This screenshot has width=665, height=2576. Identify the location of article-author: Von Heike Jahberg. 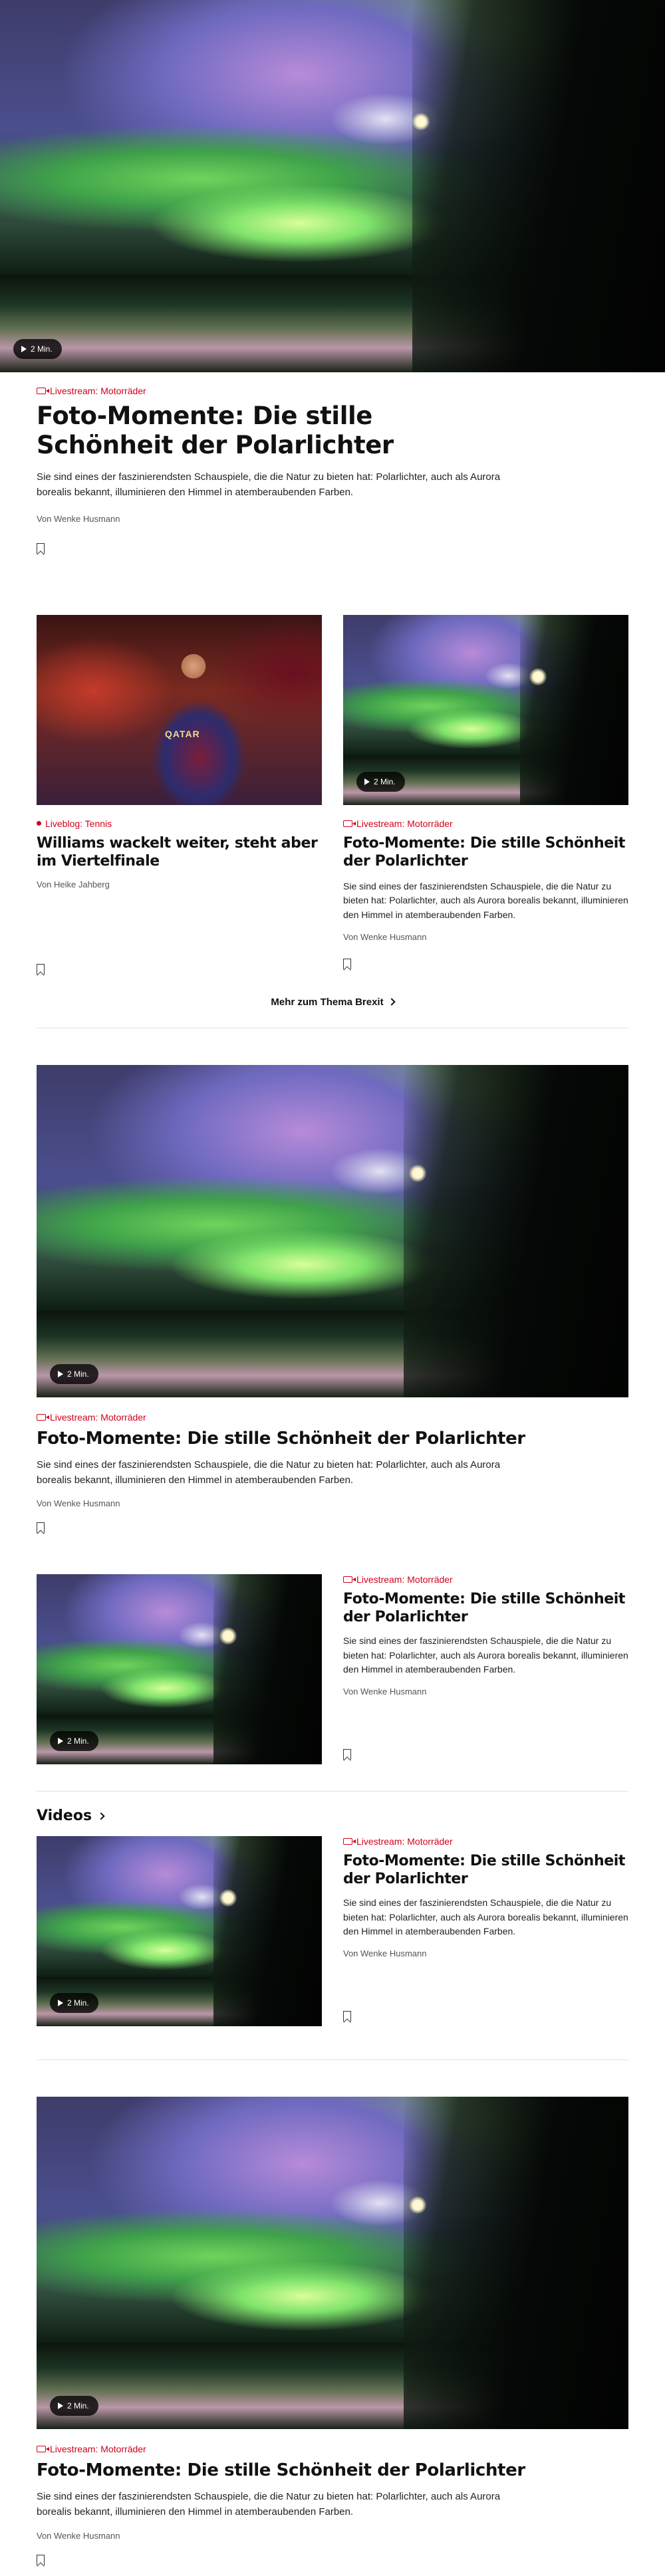
(73, 884).